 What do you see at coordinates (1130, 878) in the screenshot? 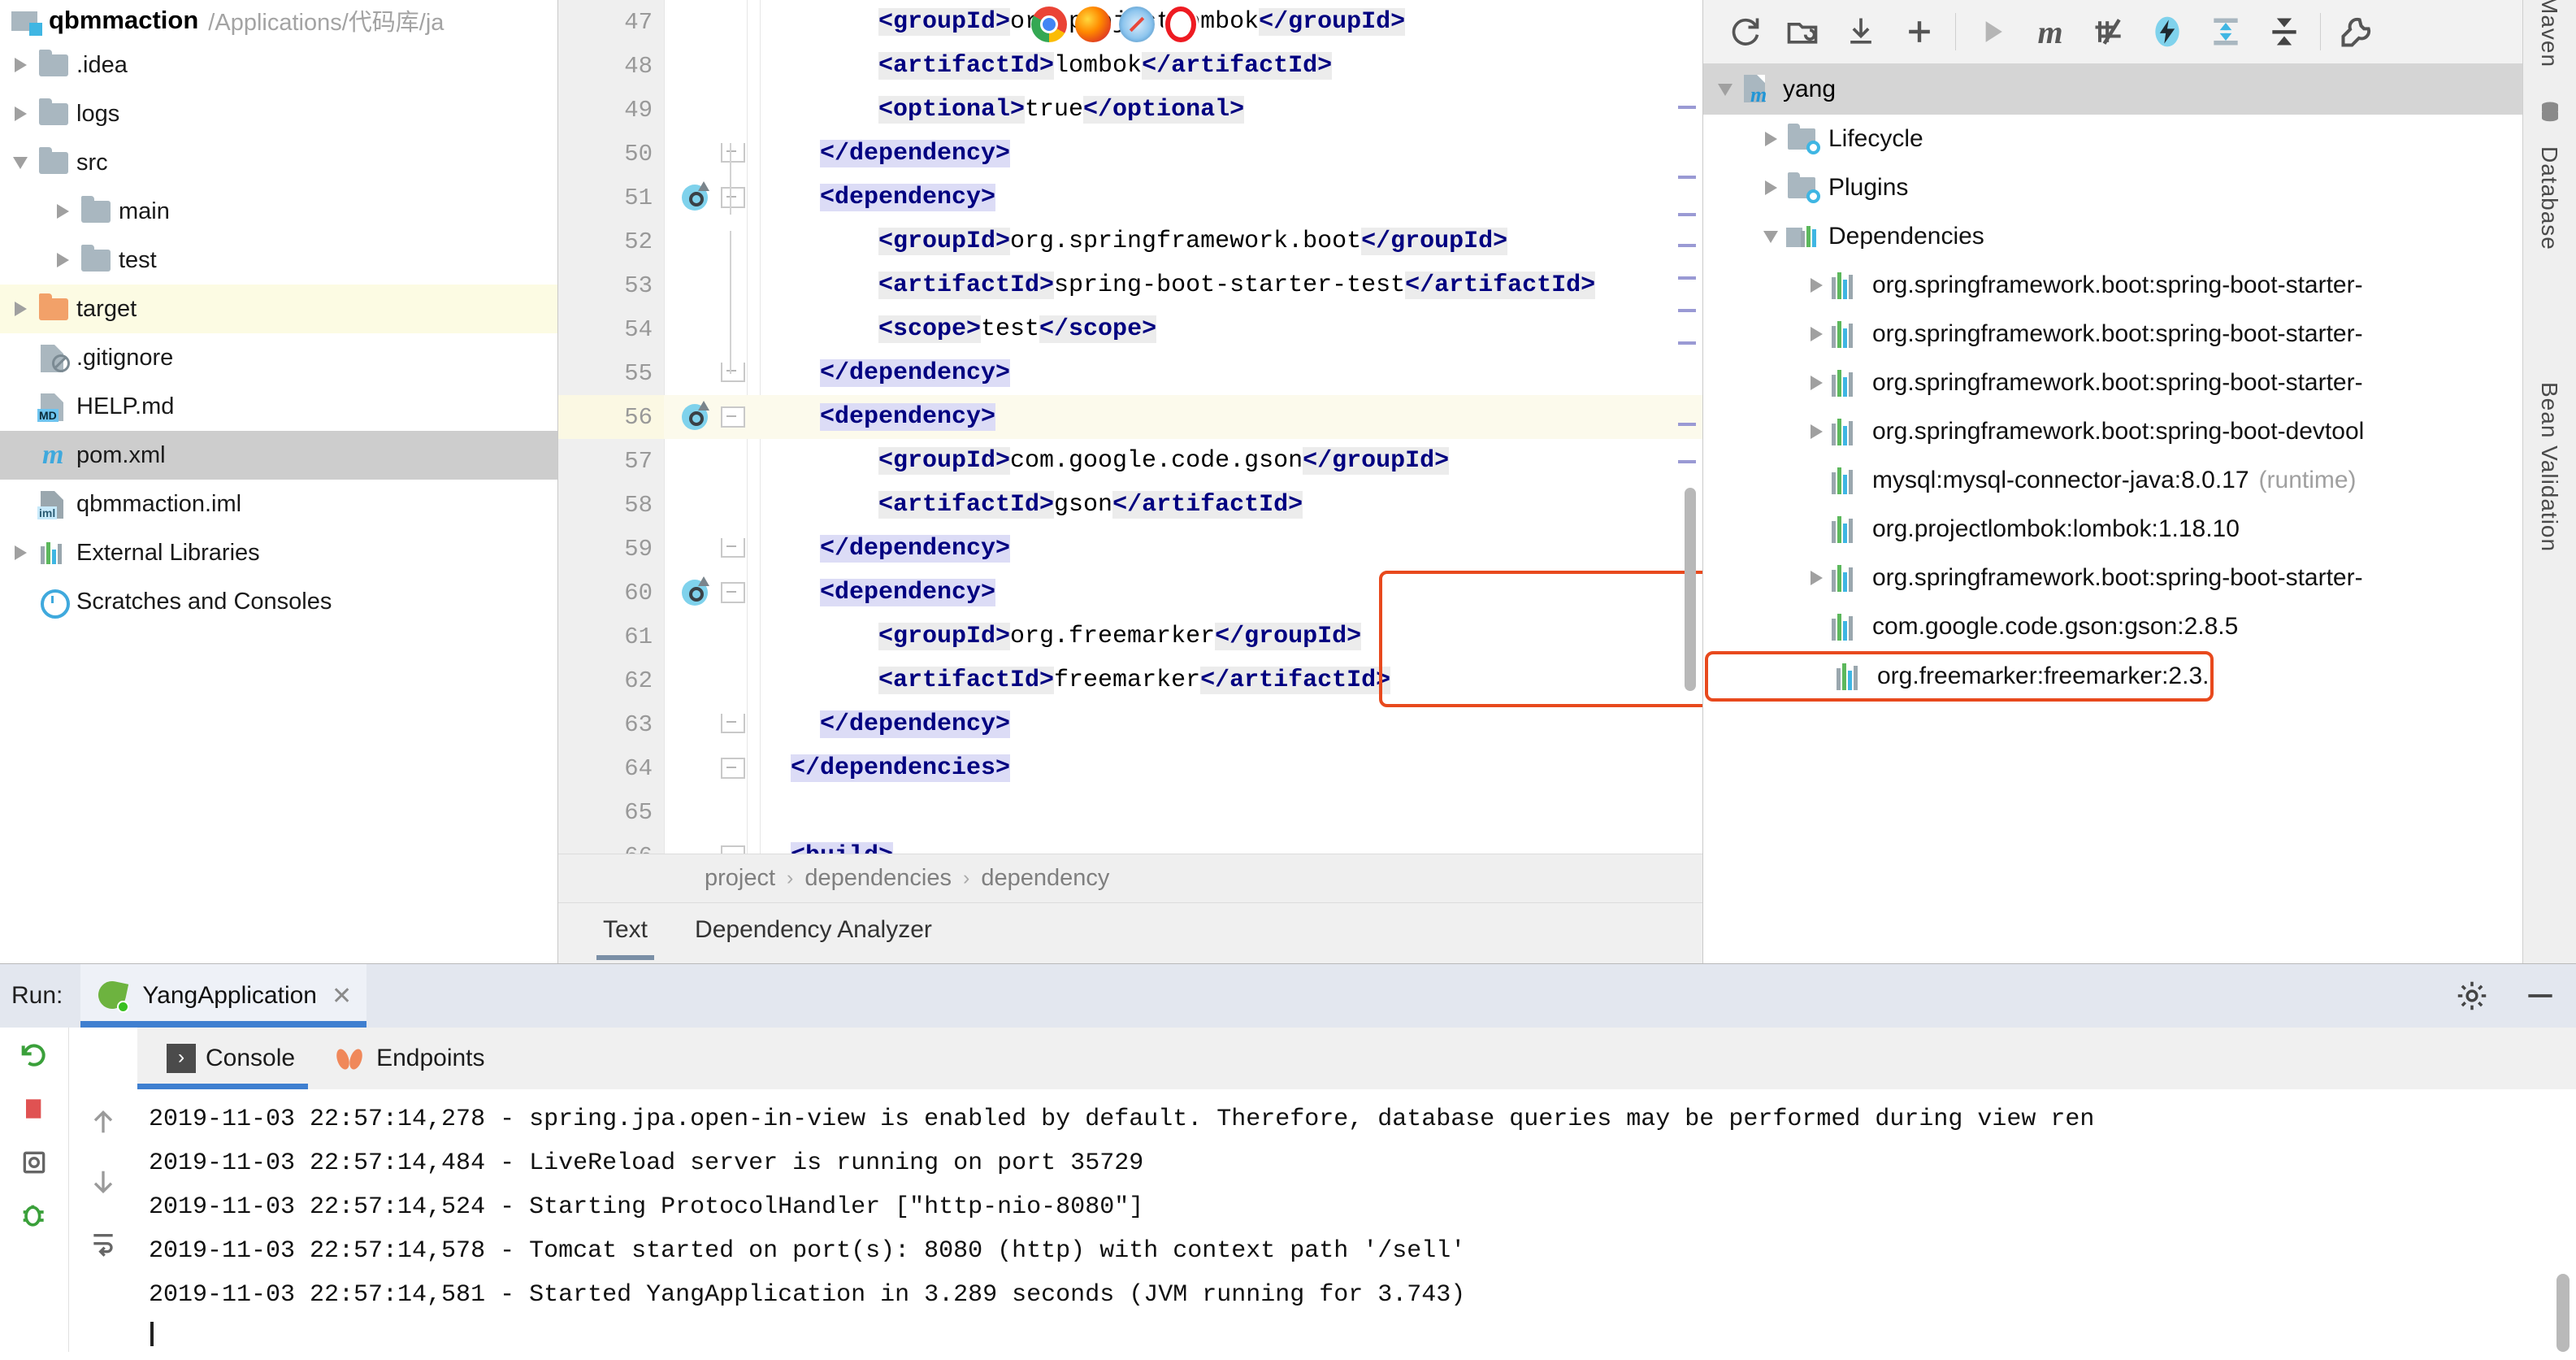
I see `breadcrumb: project › dependencies › dependency` at bounding box center [1130, 878].